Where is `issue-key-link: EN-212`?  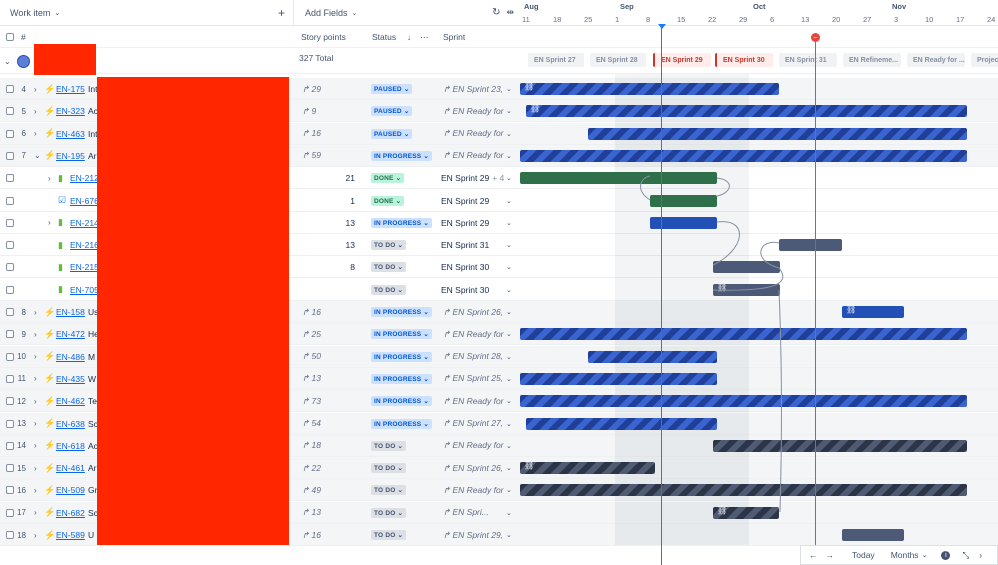 issue-key-link: EN-212 is located at coordinates (84, 178).